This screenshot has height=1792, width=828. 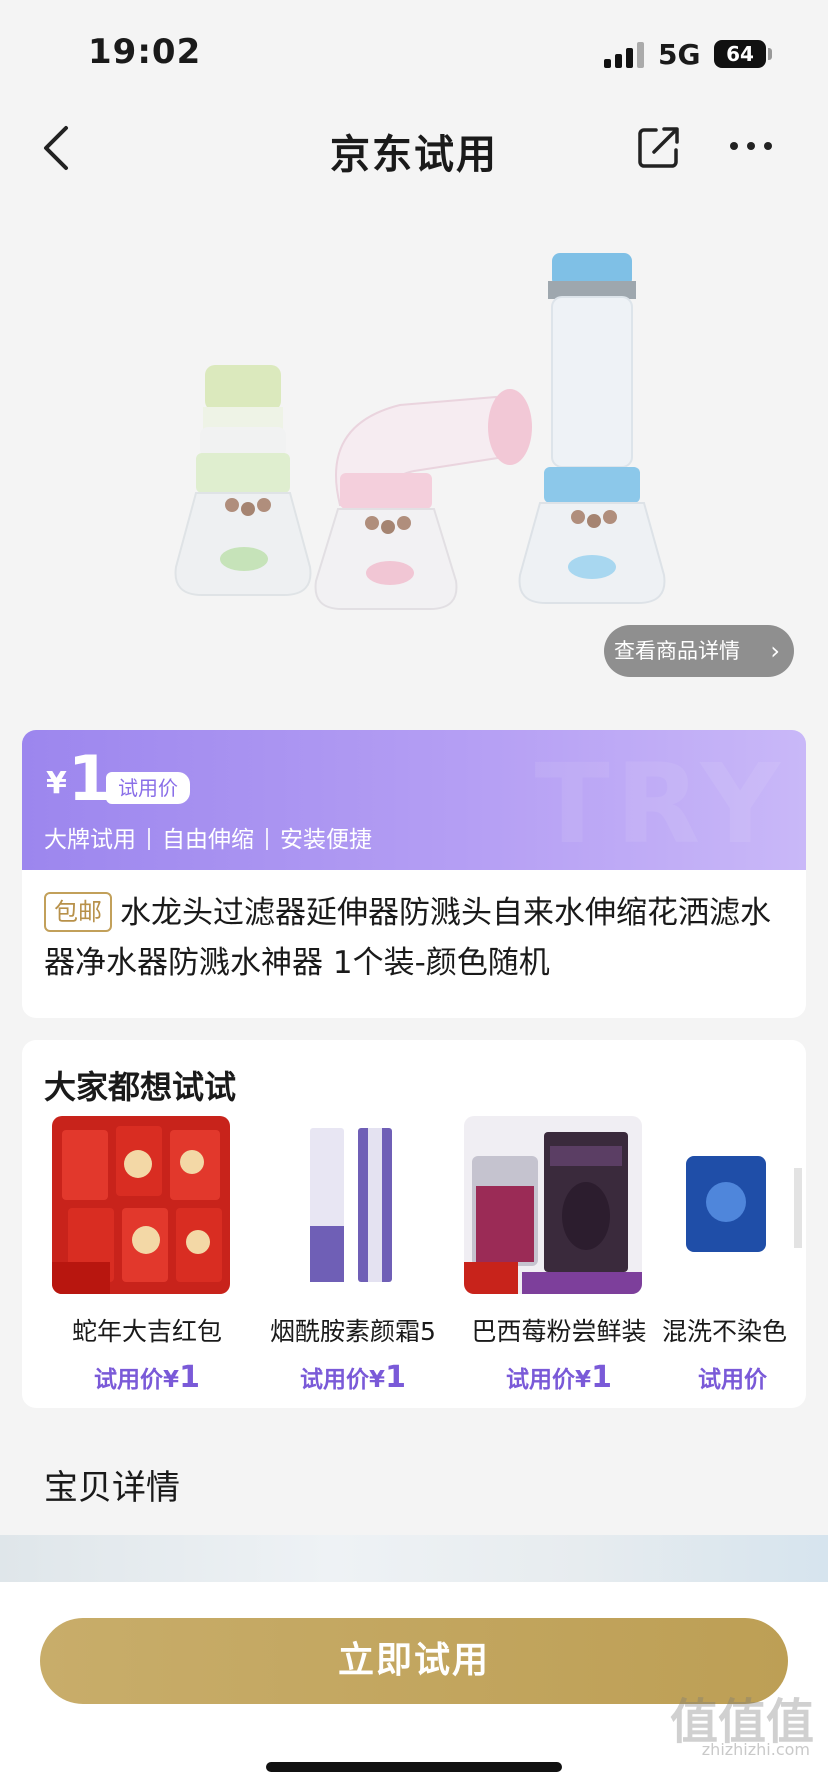 I want to click on rec-item: 混洗不染色 试用价, so click(x=734, y=1256).